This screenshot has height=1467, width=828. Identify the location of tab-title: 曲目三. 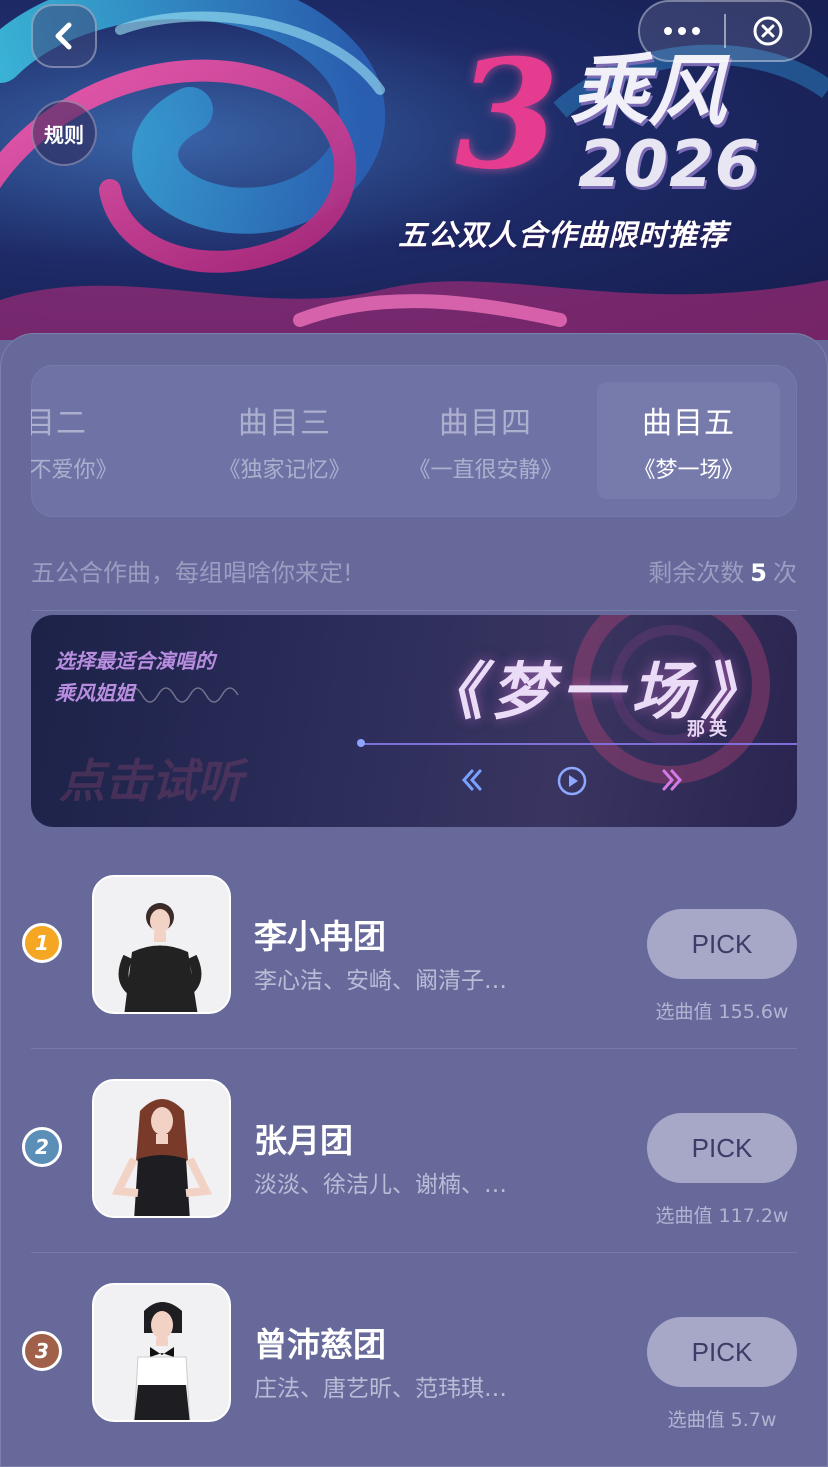
(284, 423).